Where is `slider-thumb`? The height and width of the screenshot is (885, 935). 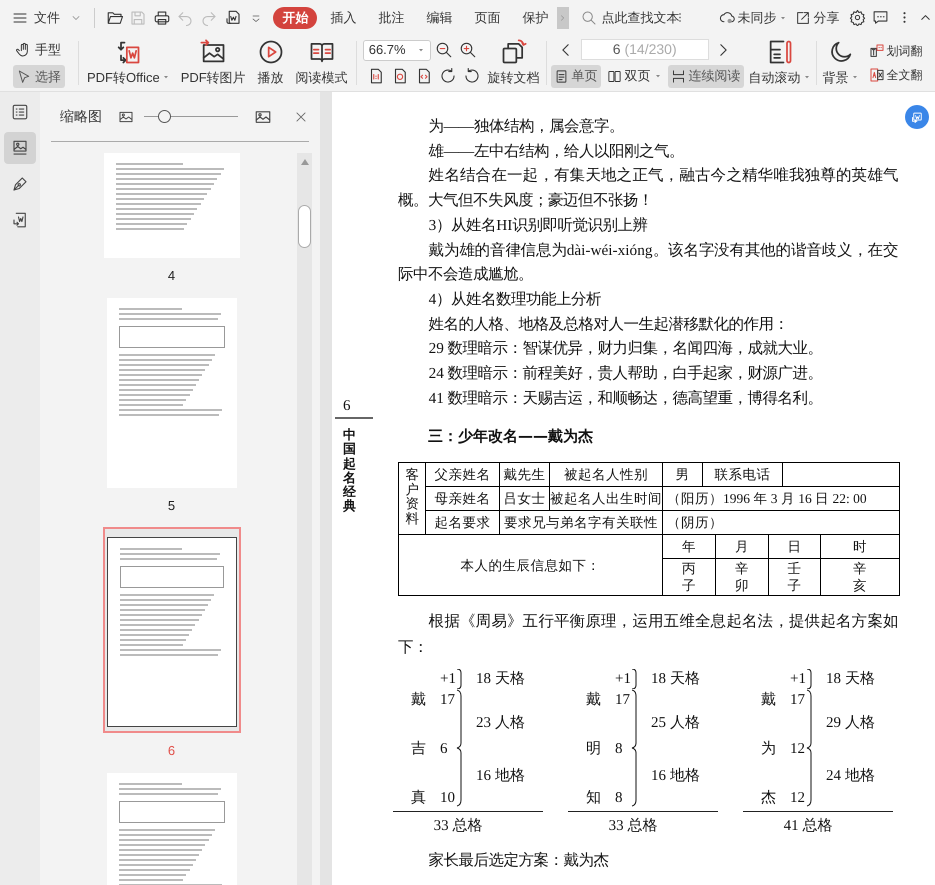
slider-thumb is located at coordinates (164, 116).